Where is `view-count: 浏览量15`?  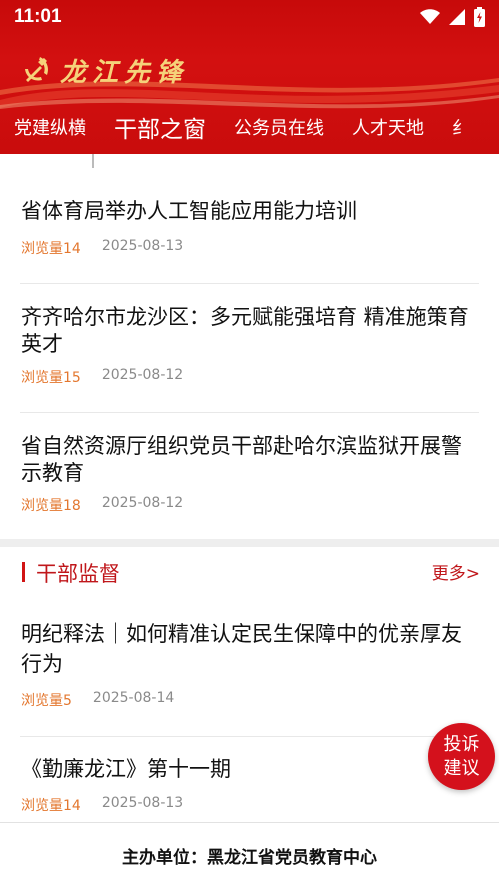
view-count: 浏览量15 is located at coordinates (51, 378).